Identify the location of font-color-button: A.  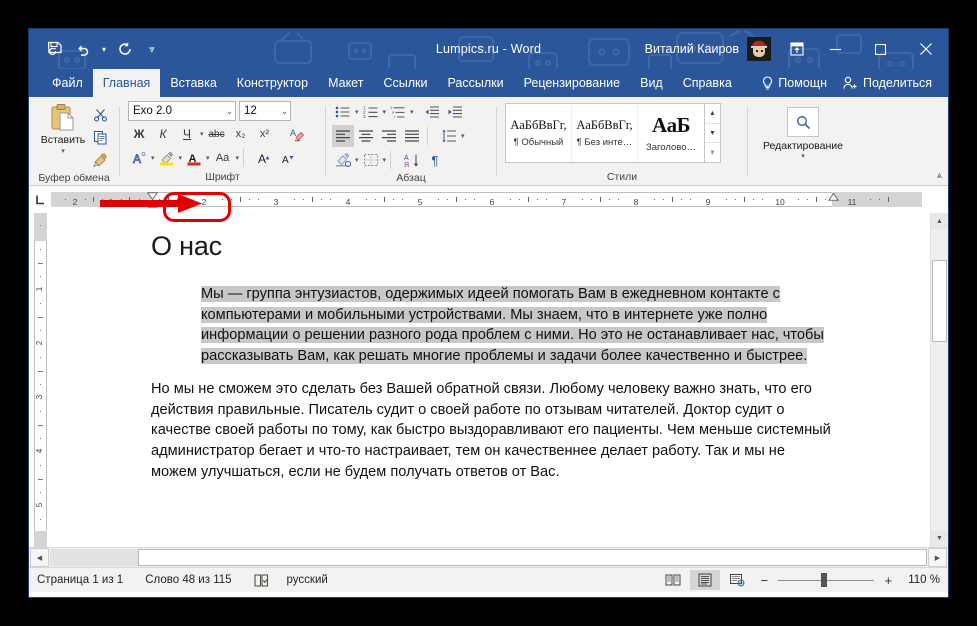
(194, 158).